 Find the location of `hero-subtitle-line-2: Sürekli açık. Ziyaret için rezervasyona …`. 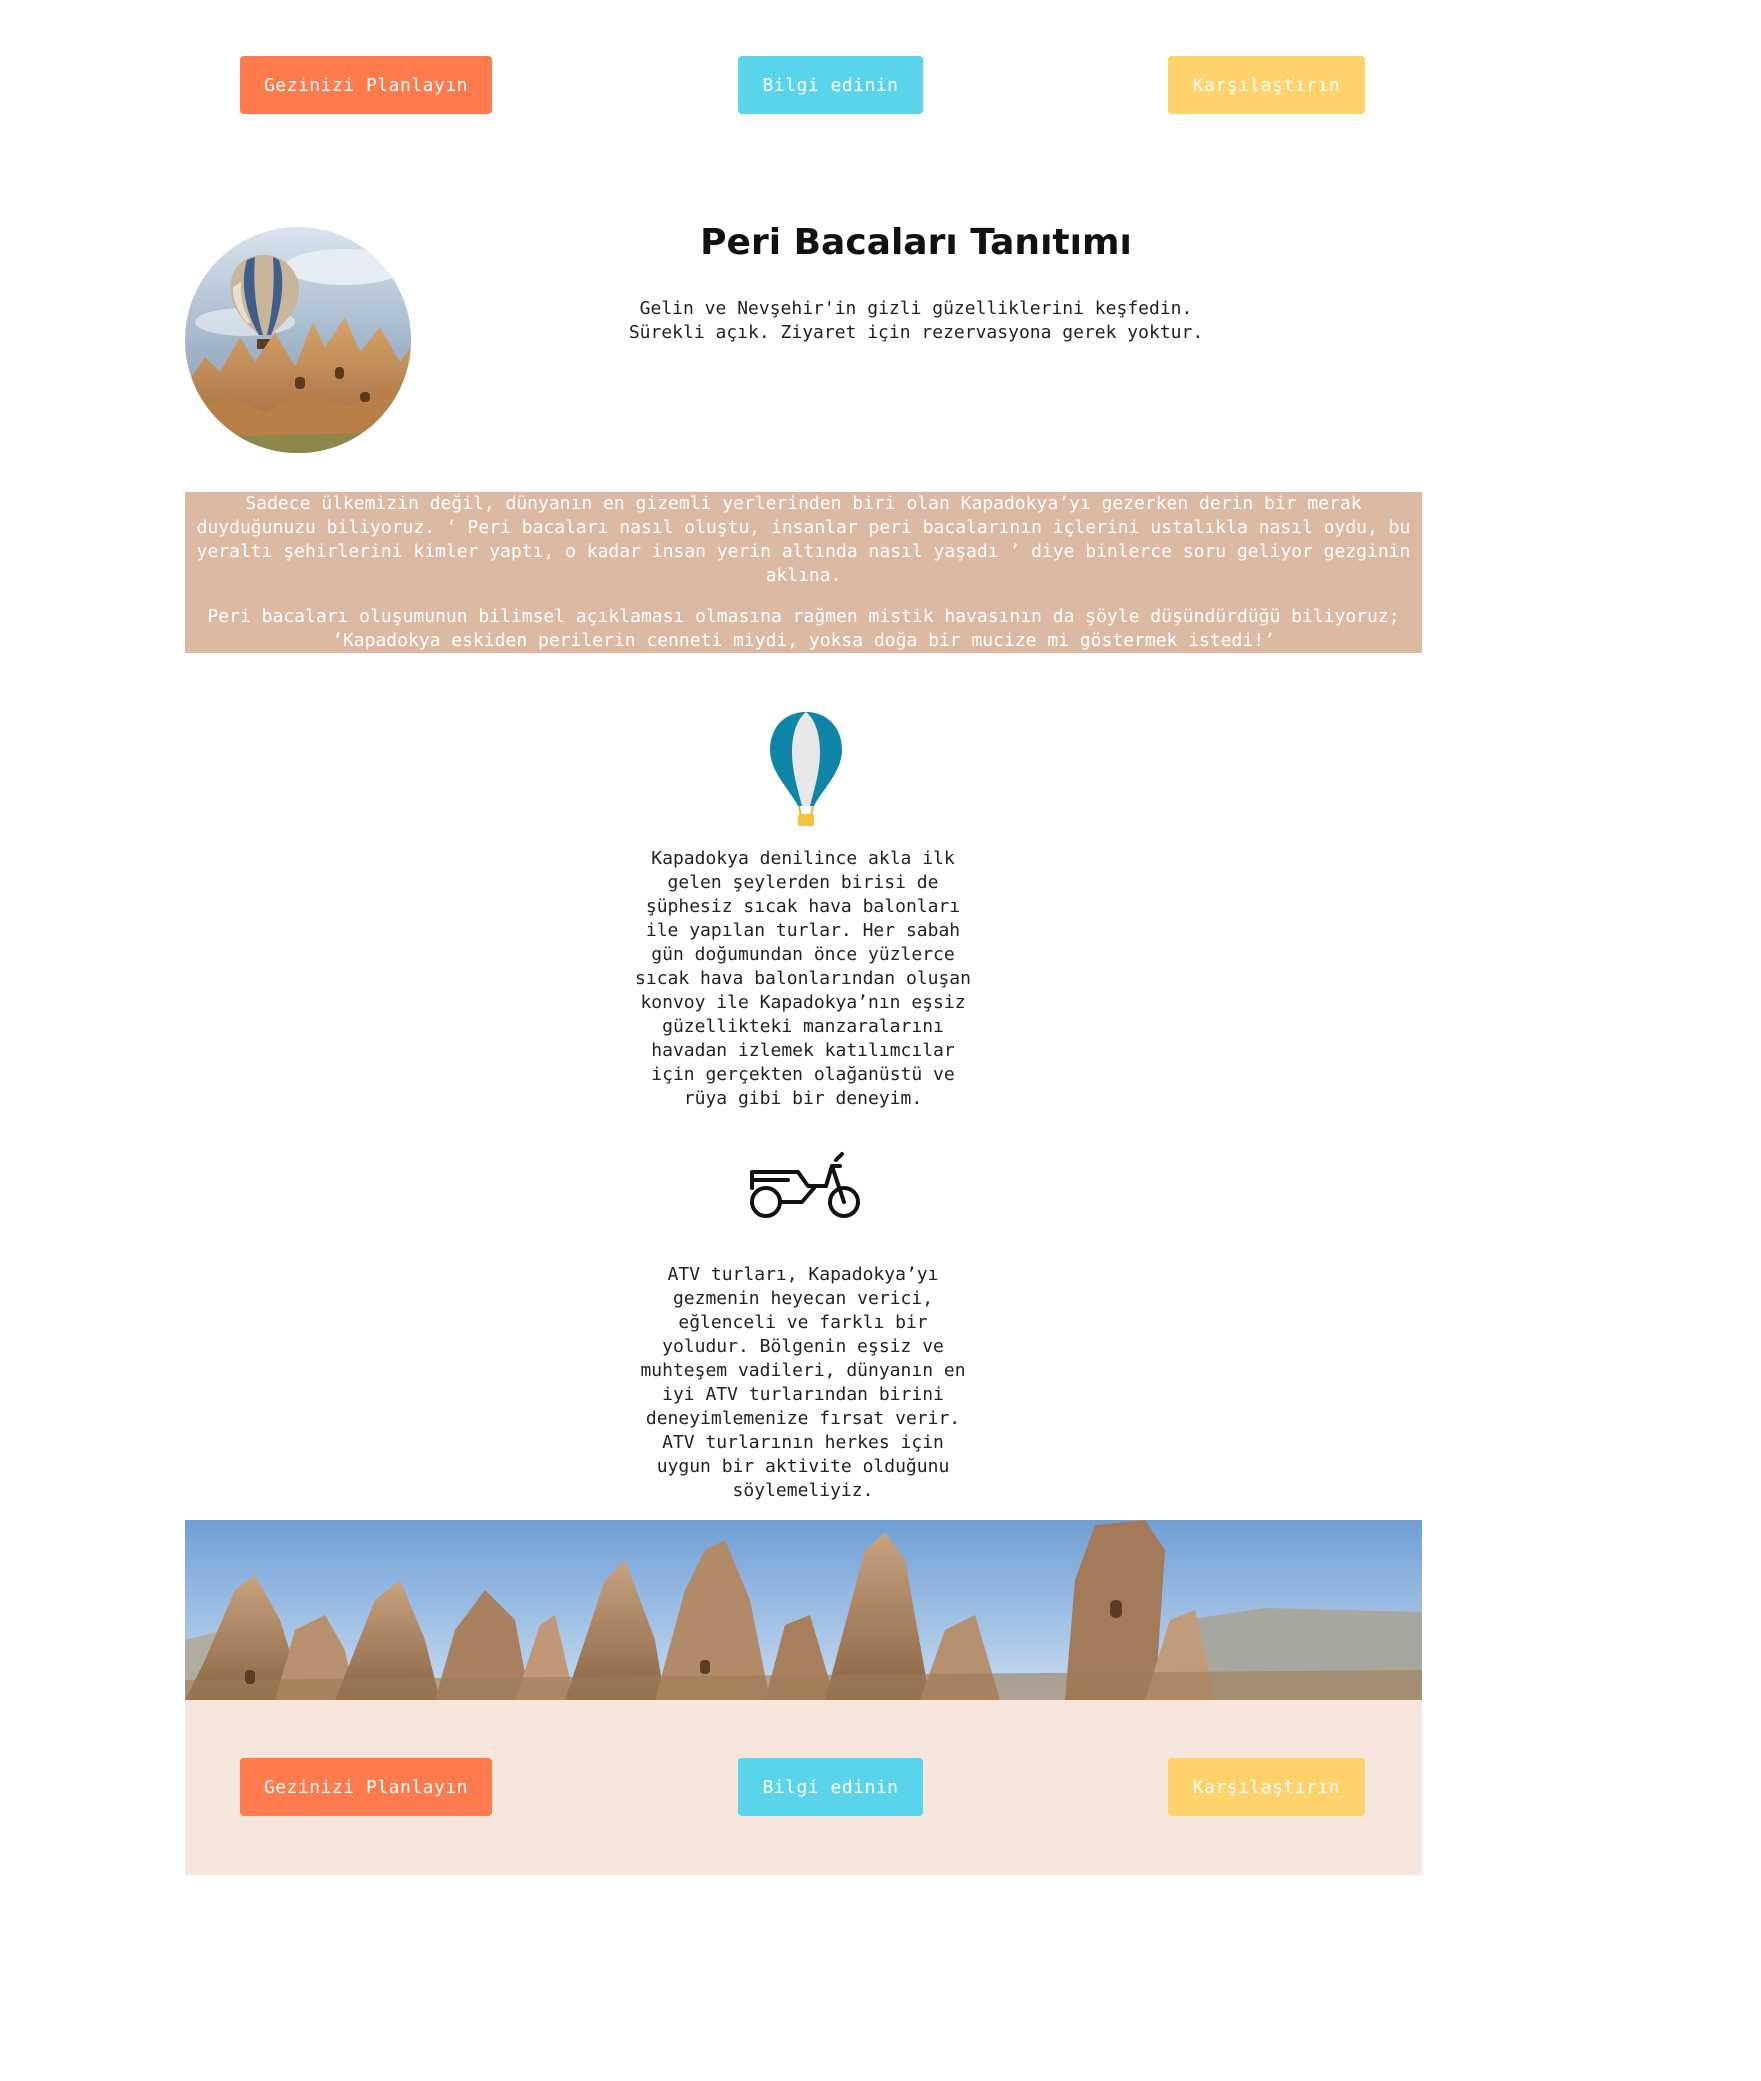

hero-subtitle-line-2: Sürekli açık. Ziyaret için rezervasyona … is located at coordinates (916, 332).